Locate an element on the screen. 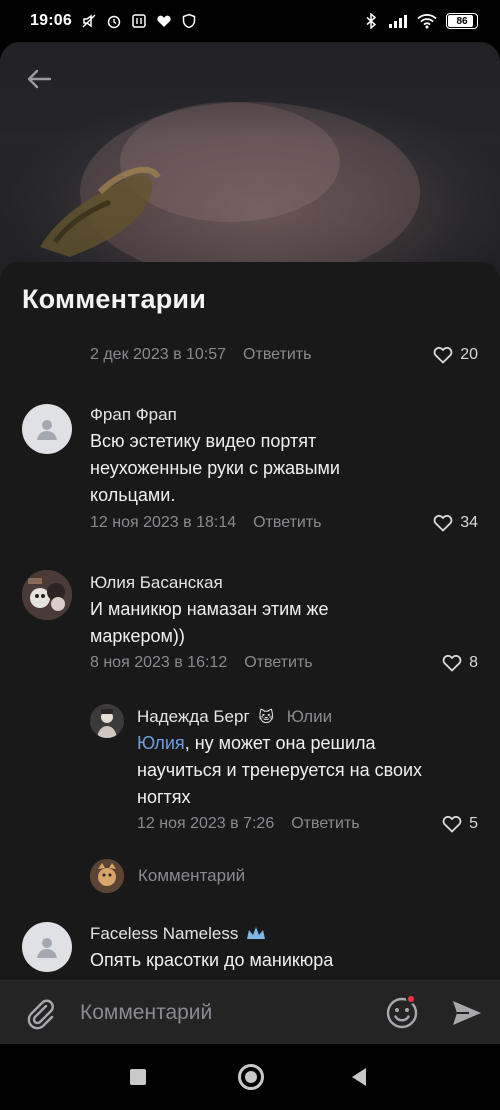  comment-input: Комментарий is located at coordinates (225, 1013).